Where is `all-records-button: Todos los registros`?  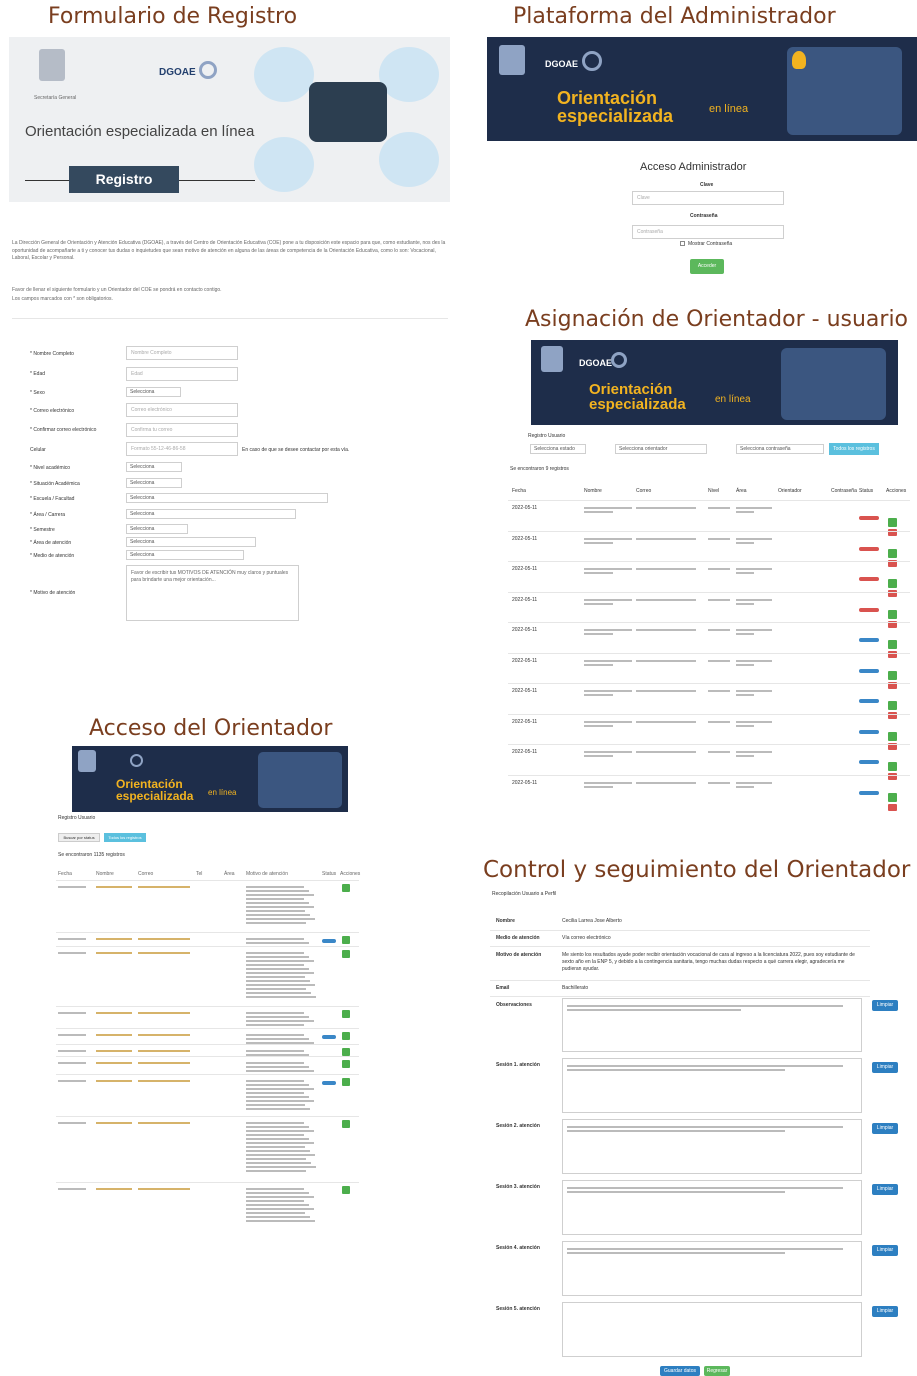 all-records-button: Todos los registros is located at coordinates (854, 449).